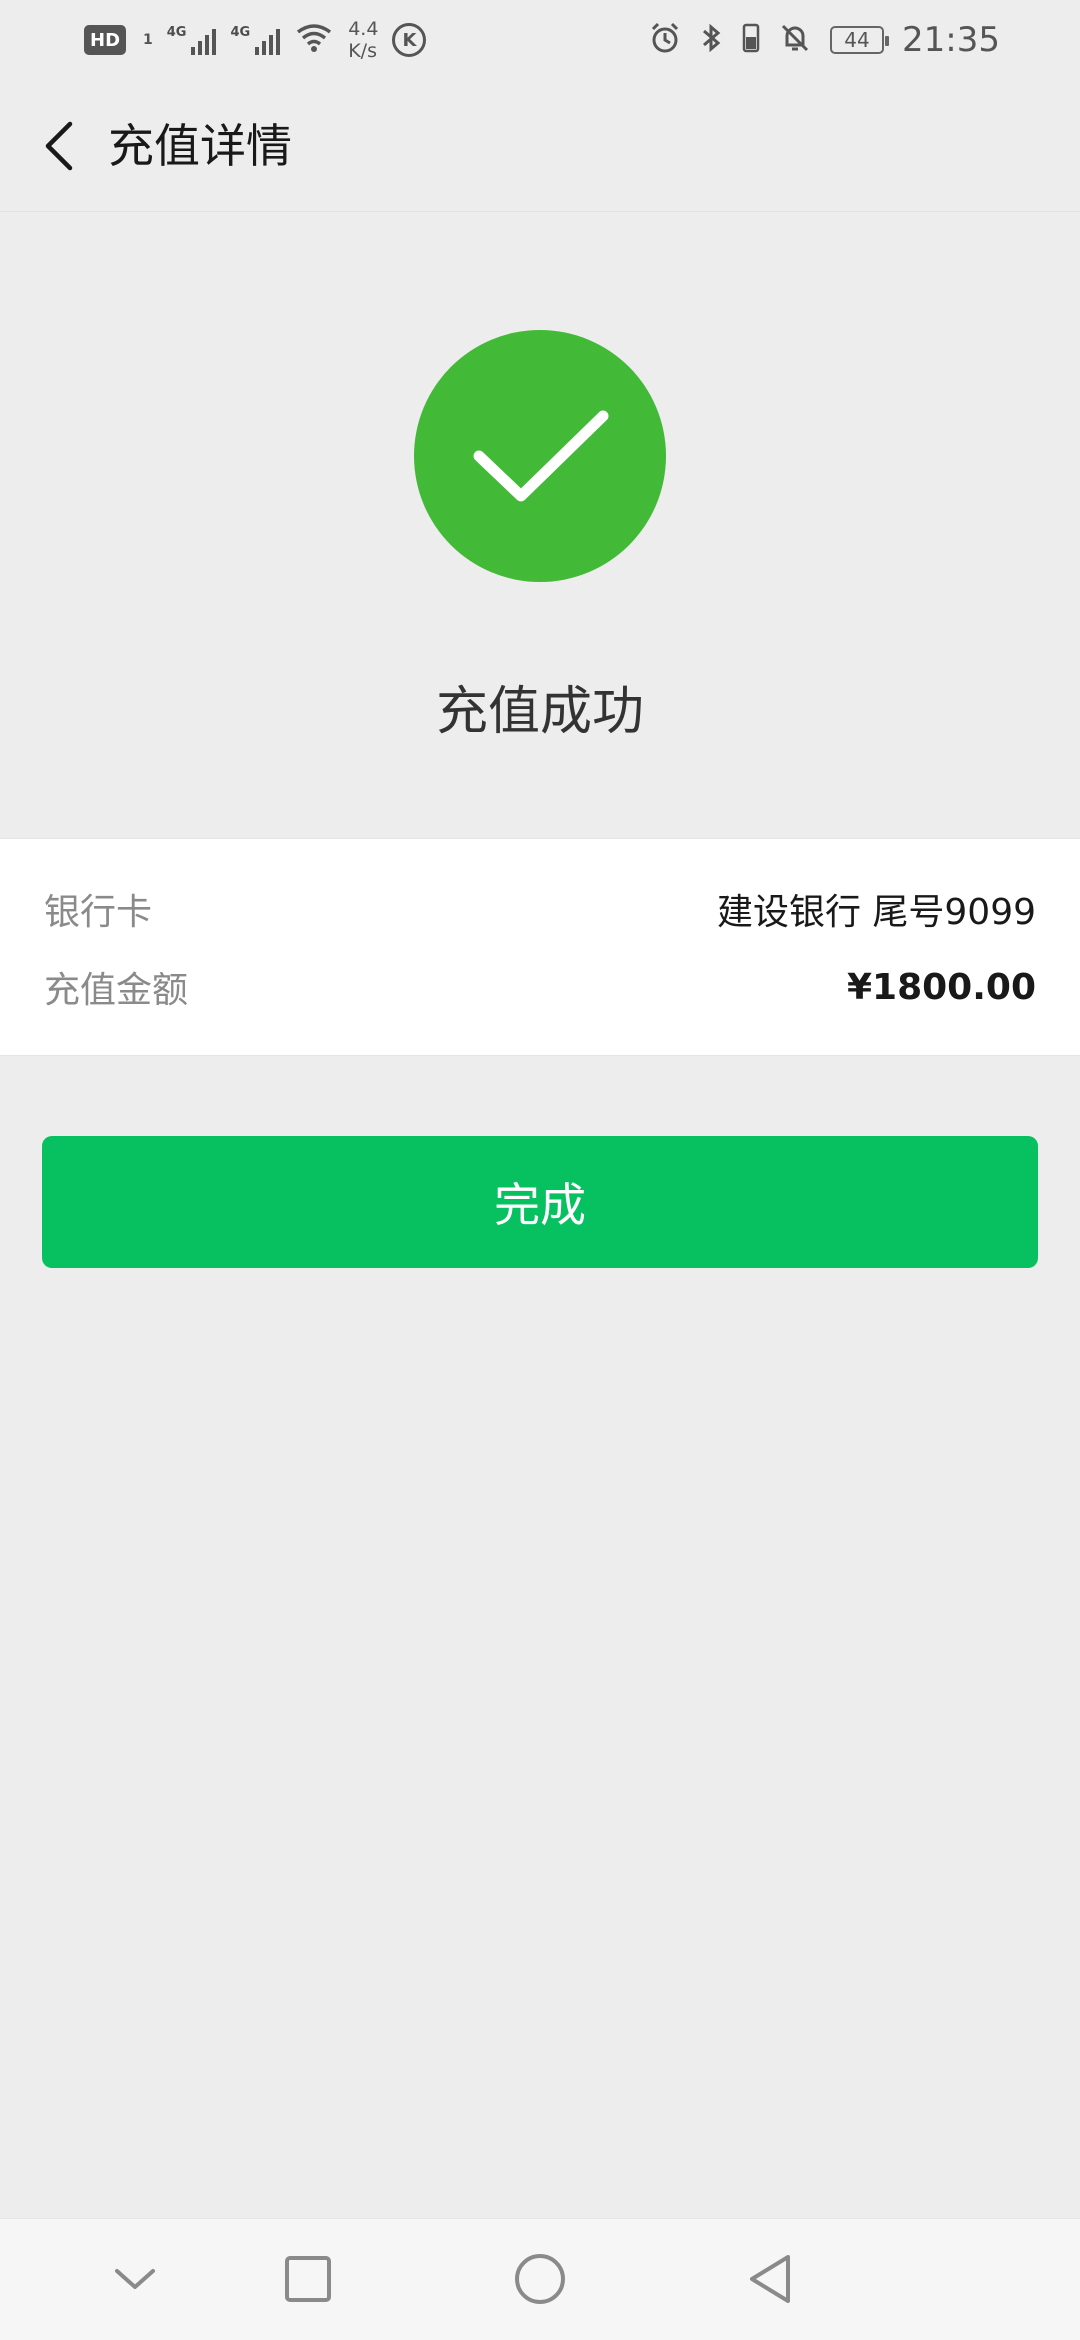  I want to click on detail-row-bank-card: 银行卡 建设银行 尾号9099, so click(540, 909).